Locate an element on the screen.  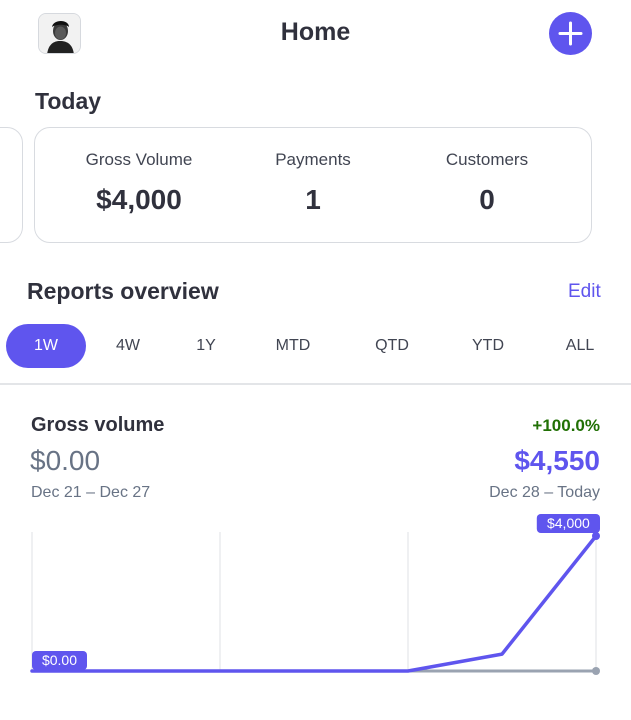
metric-payments: Payments 1 is located at coordinates (313, 183).